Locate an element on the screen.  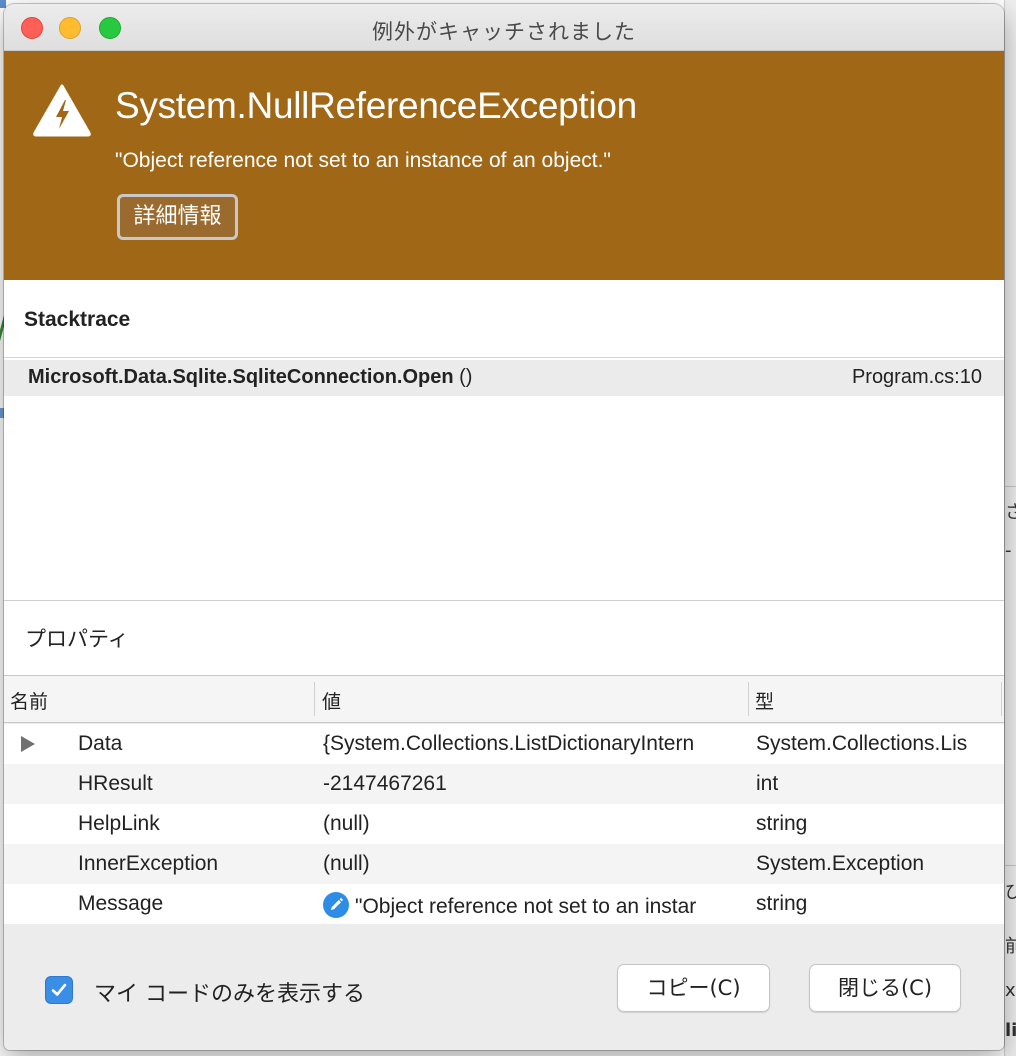
stacktrace-location: Program.cs:10 is located at coordinates (917, 377).